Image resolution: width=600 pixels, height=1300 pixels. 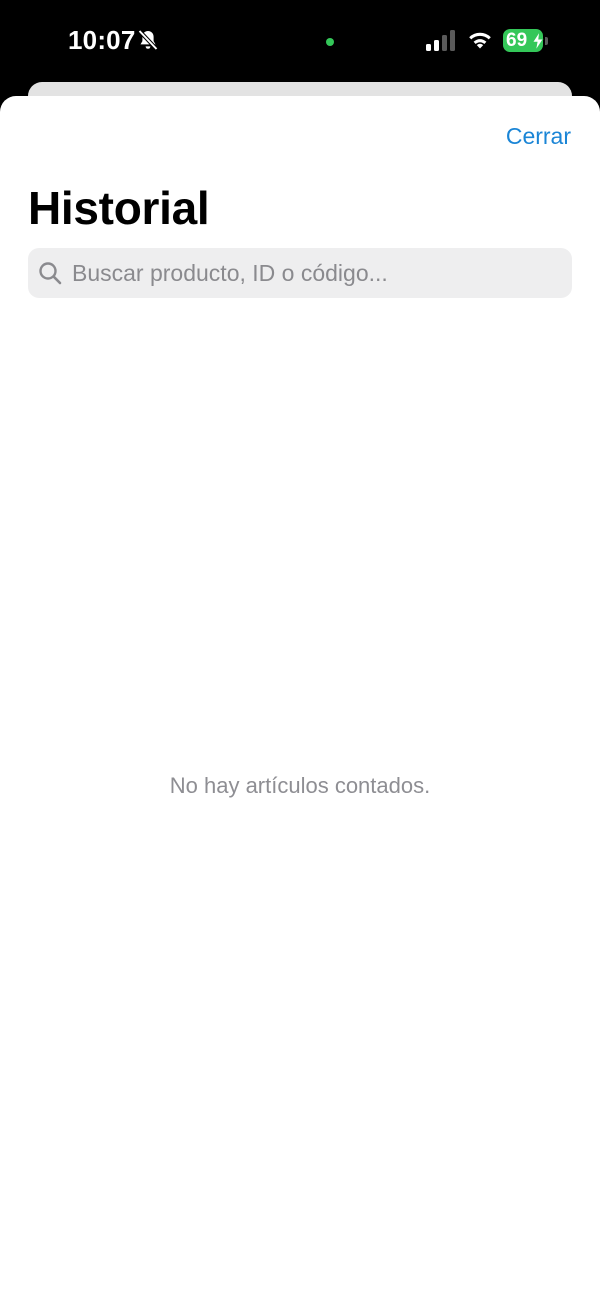 What do you see at coordinates (102, 40) in the screenshot?
I see `status-time: 10:07` at bounding box center [102, 40].